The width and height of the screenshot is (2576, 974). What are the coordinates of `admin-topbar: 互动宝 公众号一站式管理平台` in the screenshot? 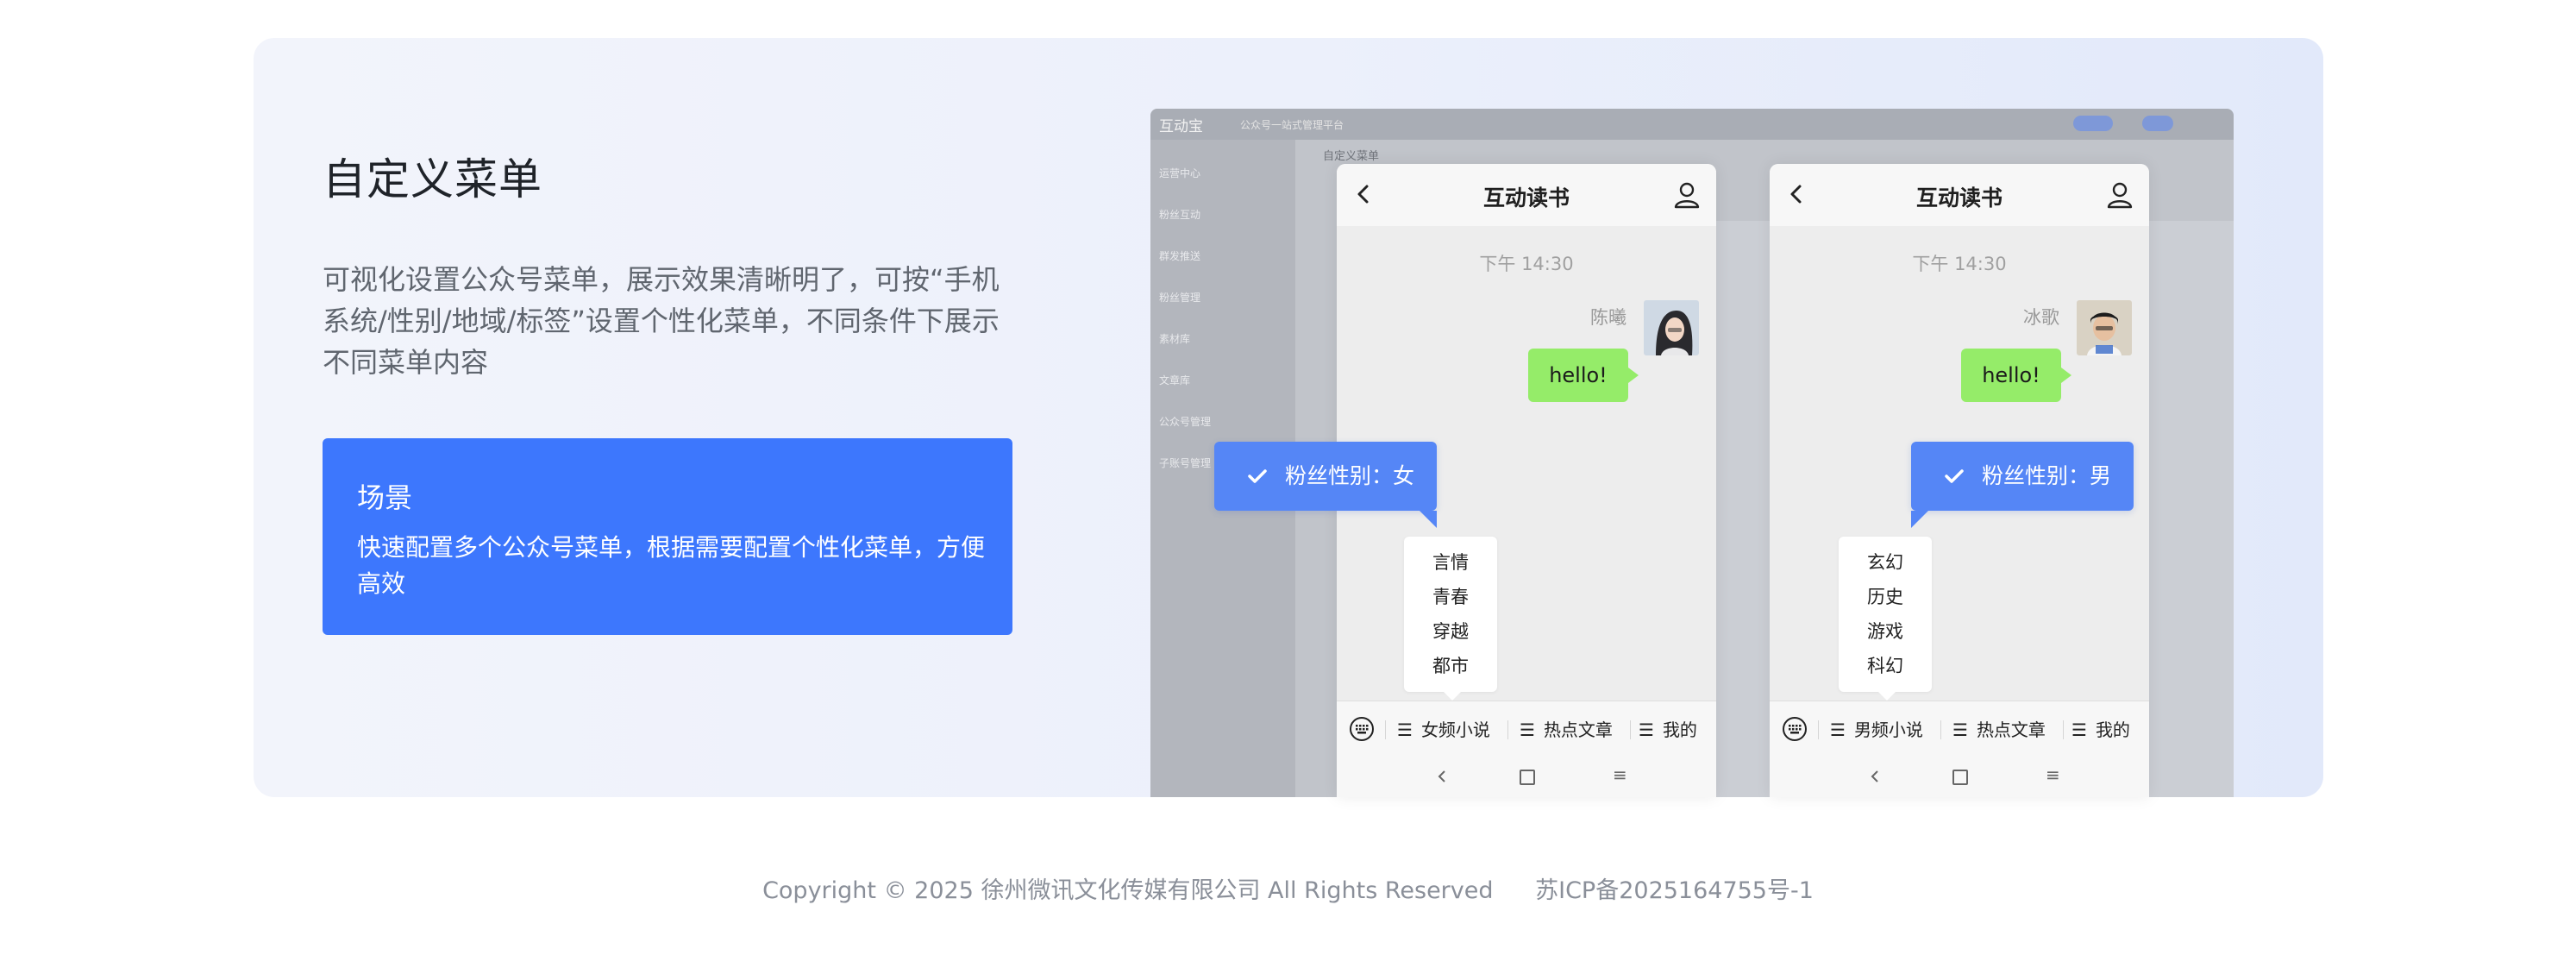 It's located at (1692, 124).